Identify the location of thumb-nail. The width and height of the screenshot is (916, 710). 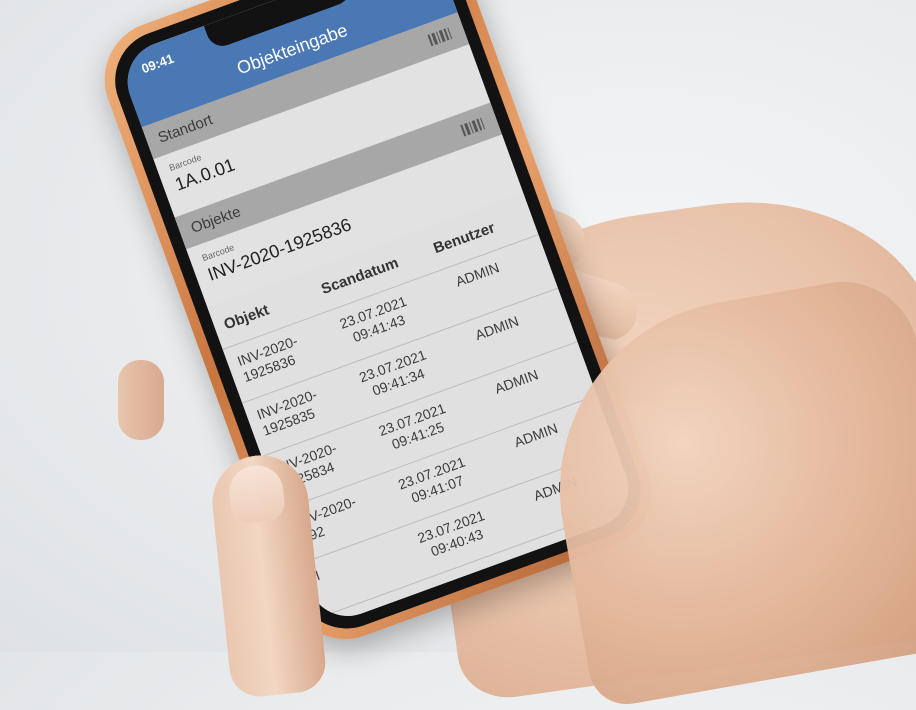
(256, 494).